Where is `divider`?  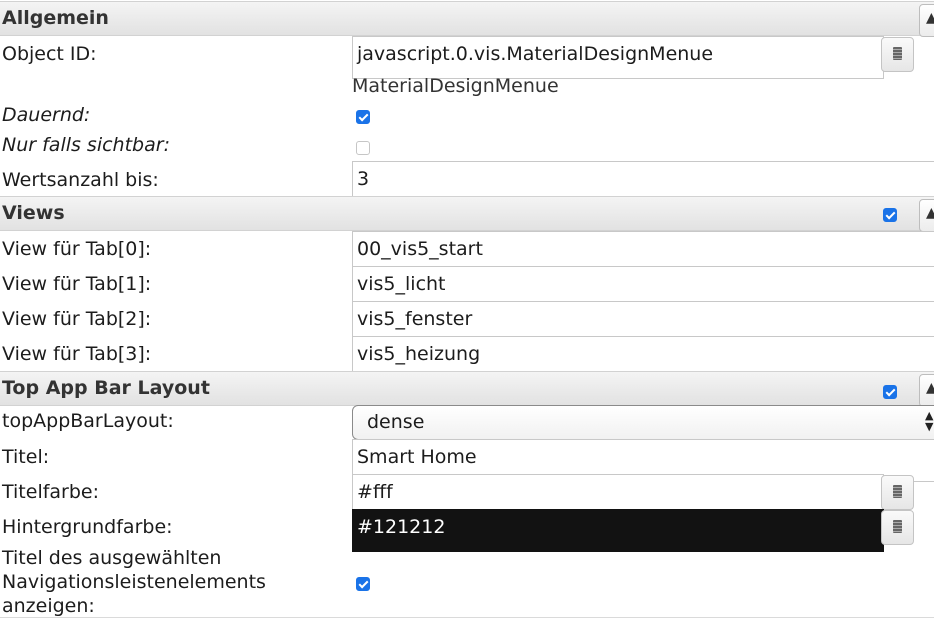
divider is located at coordinates (467, 617).